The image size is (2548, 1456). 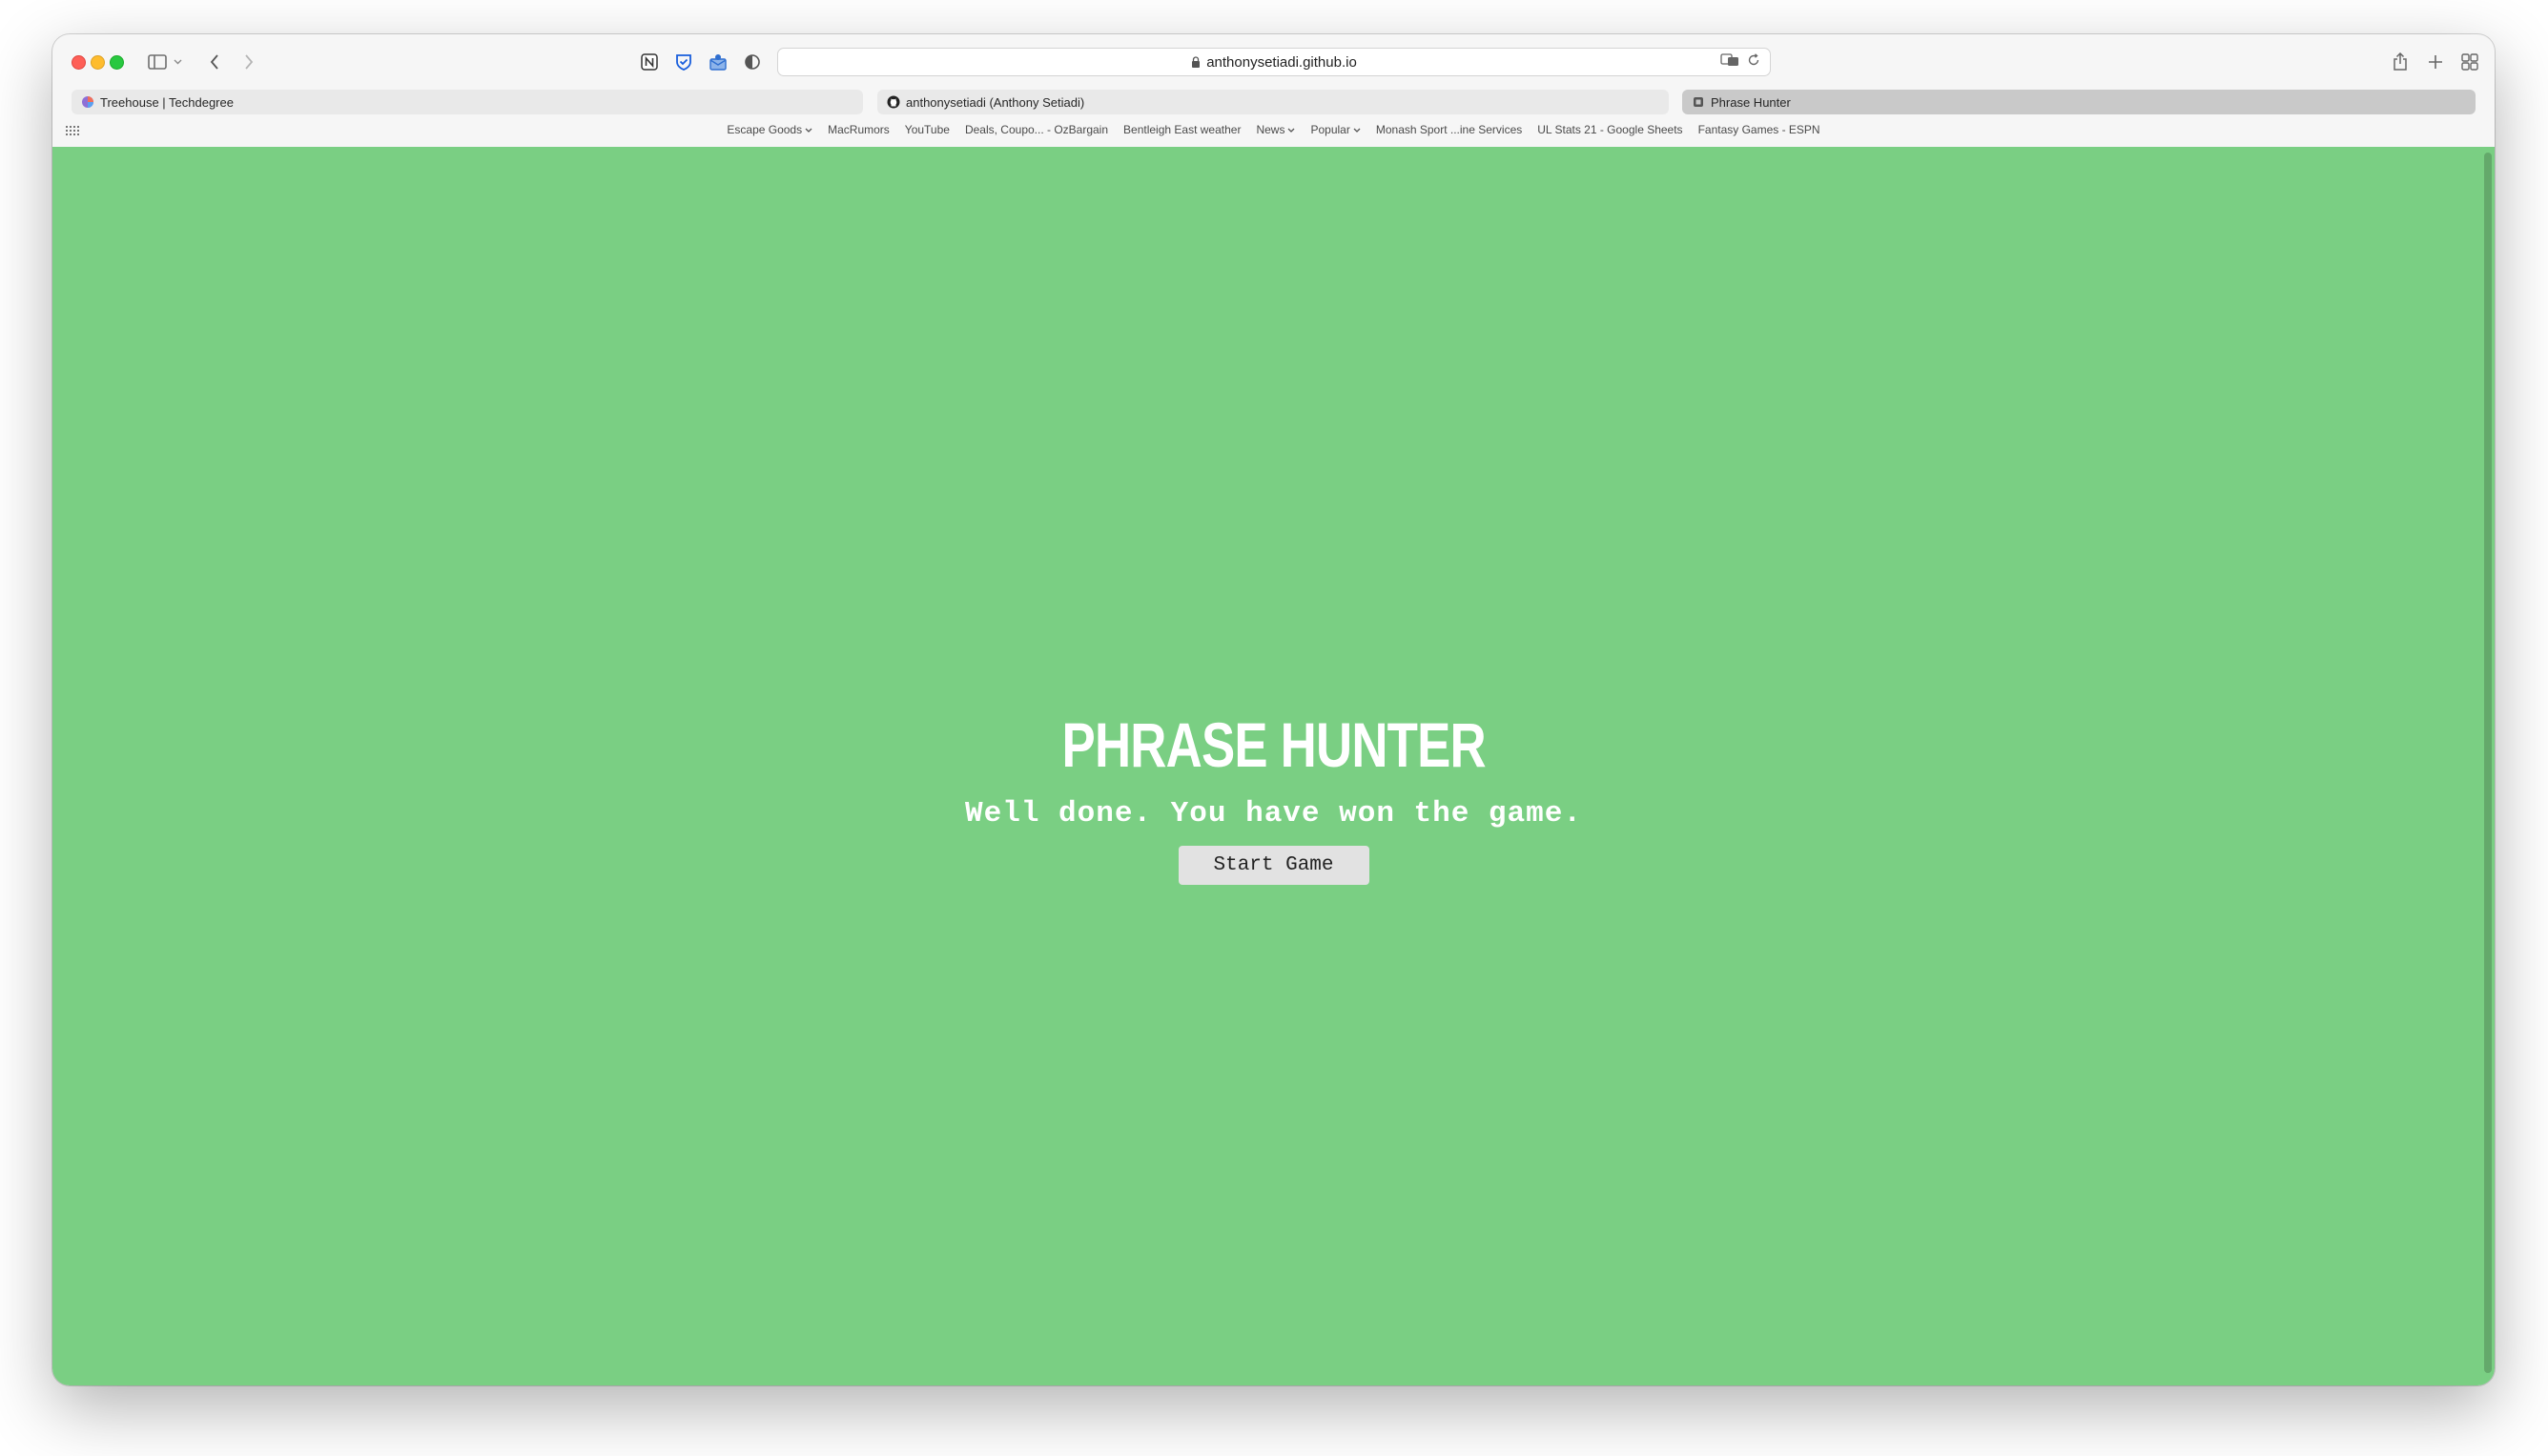 I want to click on favorite-item: Monash Sport ...ine Services, so click(x=1449, y=129).